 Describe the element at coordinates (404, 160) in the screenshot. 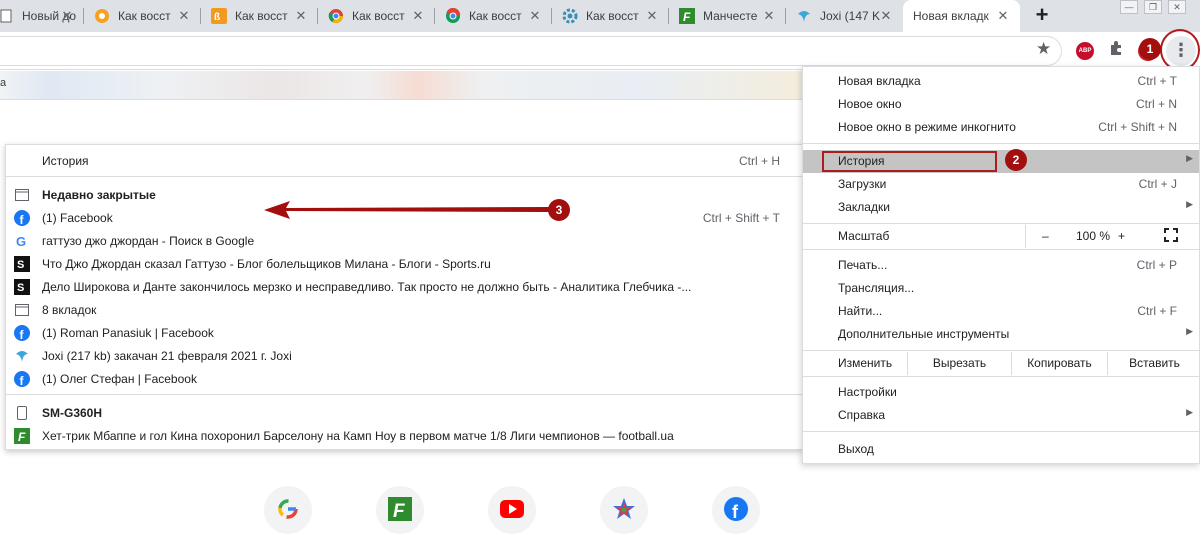

I see `history-header-item: История Ctrl + H` at that location.